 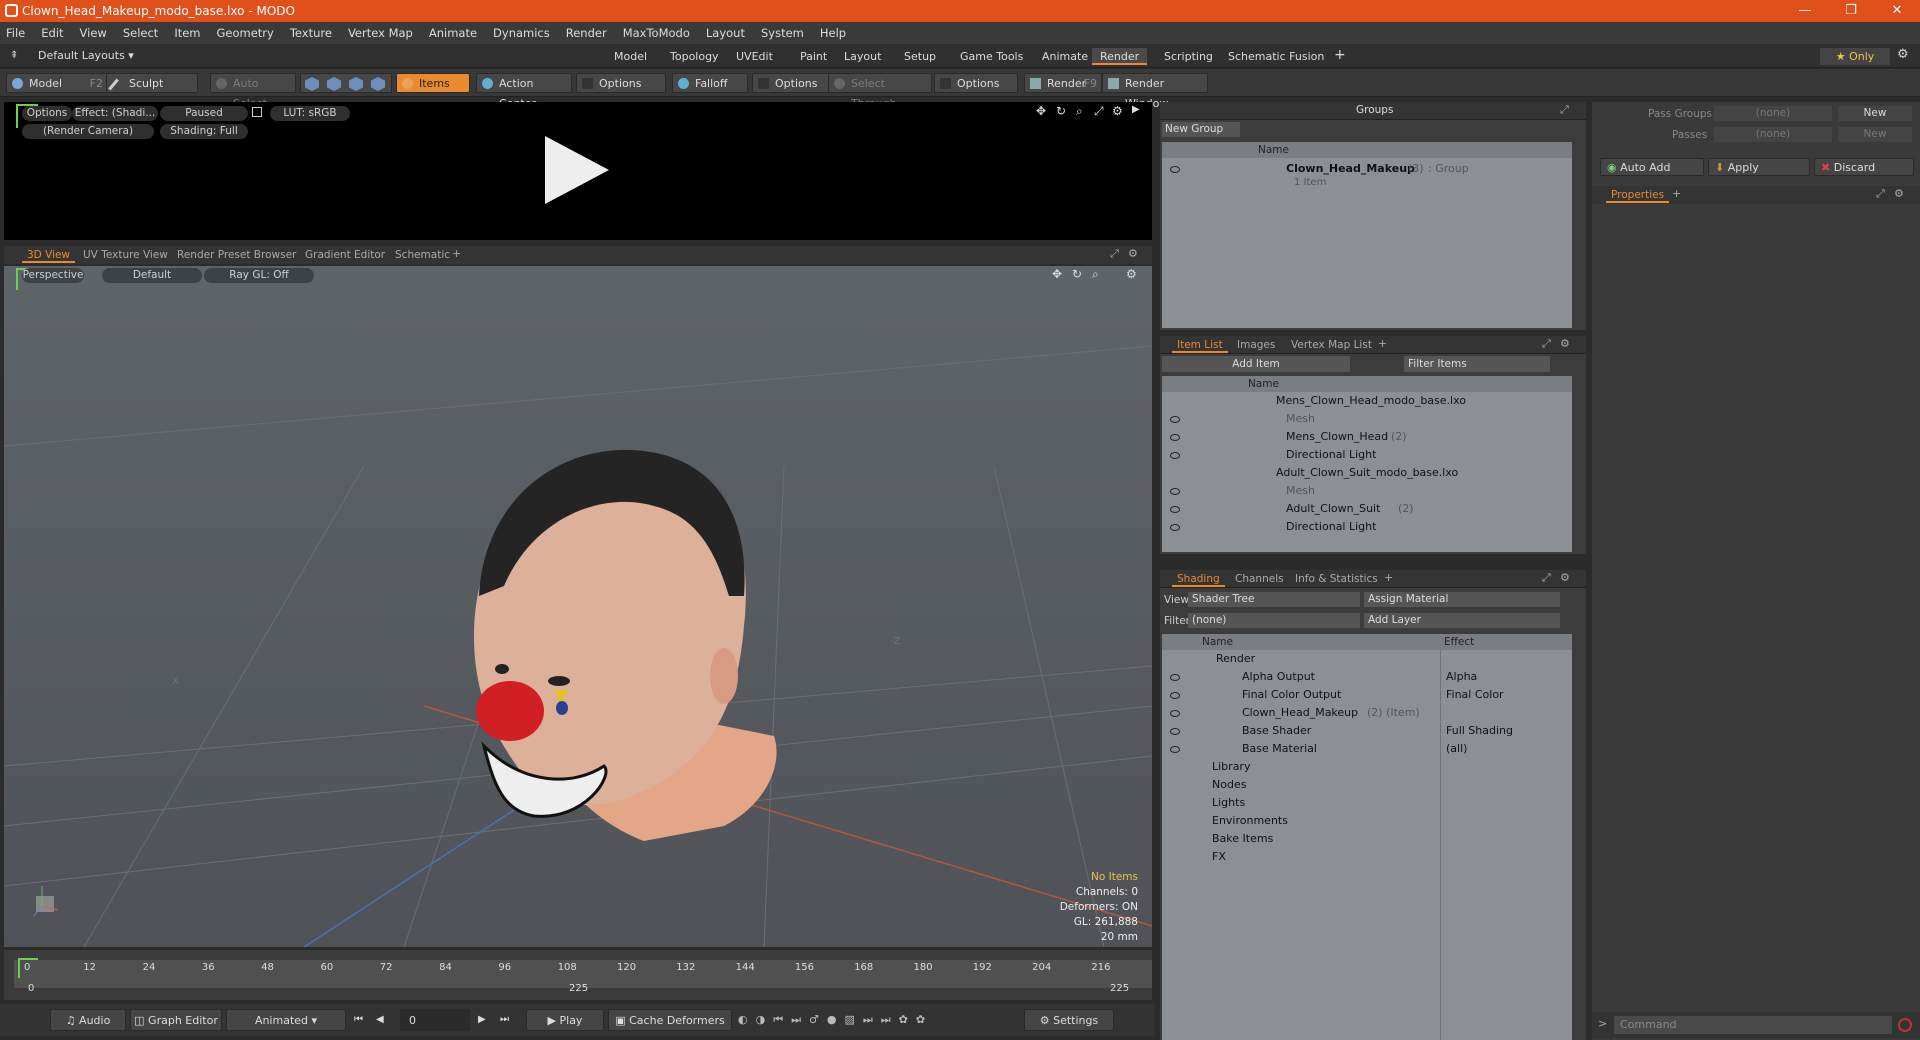 I want to click on play-small-icon: ▶, so click(x=1136, y=109).